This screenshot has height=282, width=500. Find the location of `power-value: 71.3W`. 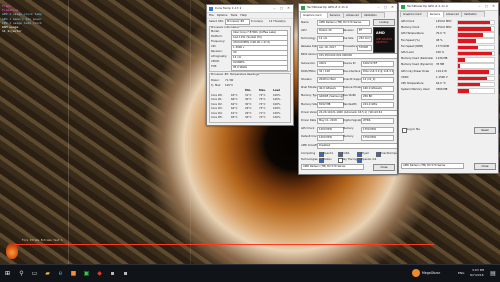

power-value: 71.3W is located at coordinates (229, 80).